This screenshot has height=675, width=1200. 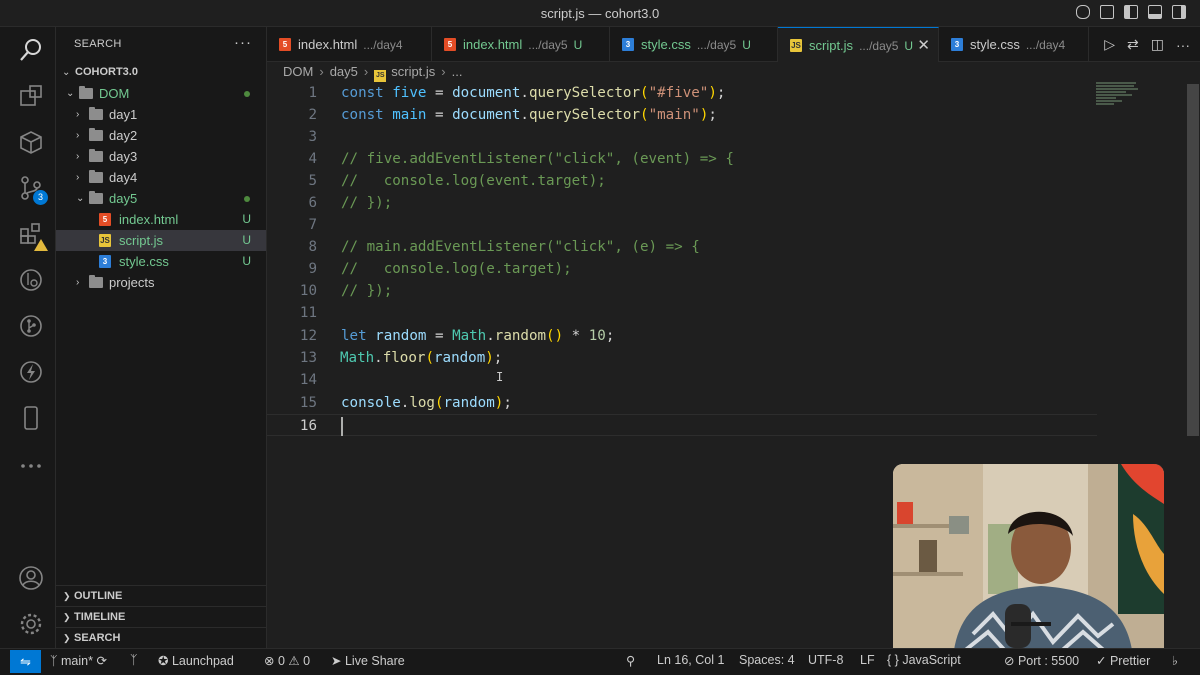 I want to click on more-icon, so click(x=31, y=466).